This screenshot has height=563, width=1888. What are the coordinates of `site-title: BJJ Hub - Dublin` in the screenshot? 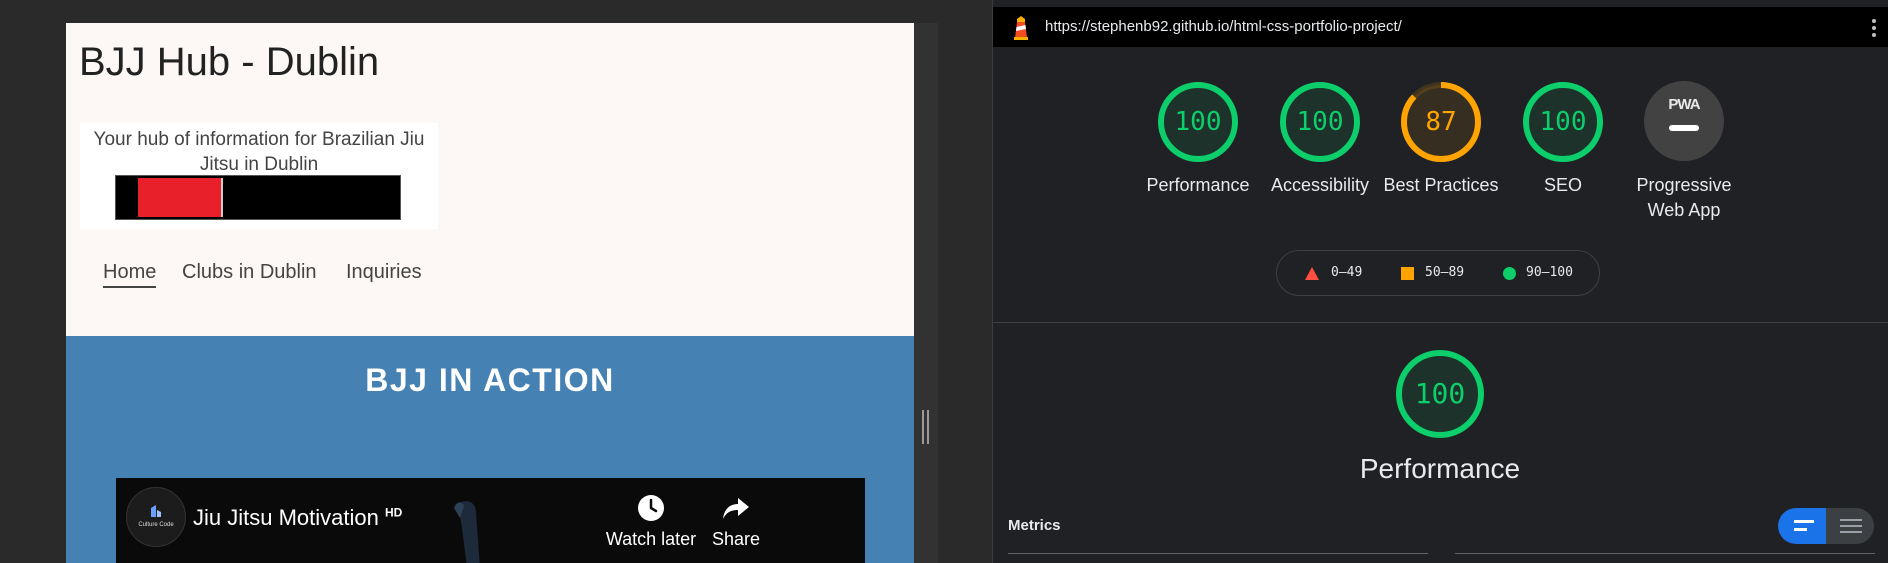 It's located at (229, 62).